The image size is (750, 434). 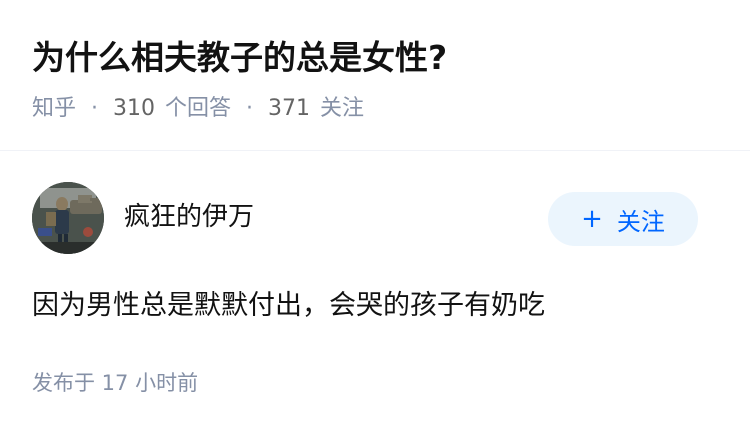 I want to click on answer-count-label: 个回答, so click(x=198, y=109).